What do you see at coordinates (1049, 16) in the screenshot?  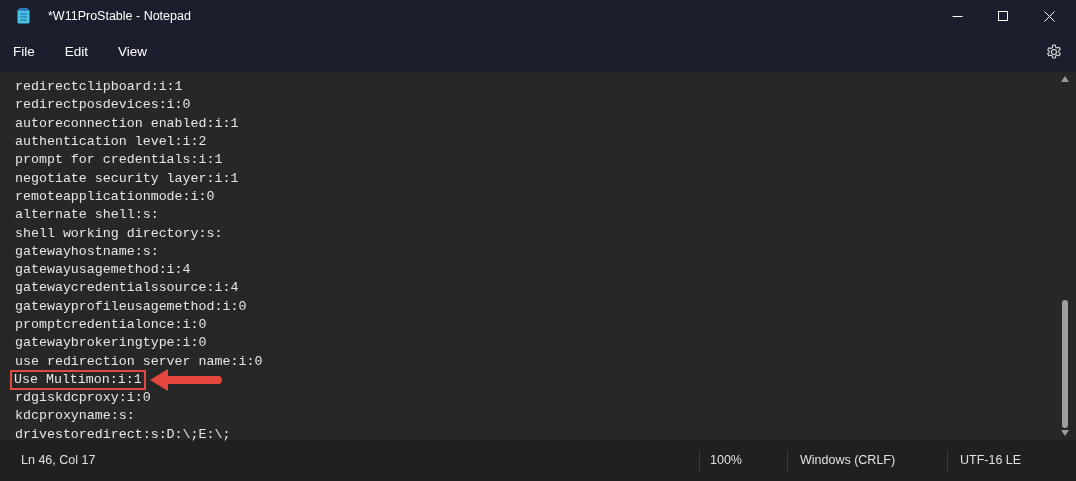 I see `close-icon` at bounding box center [1049, 16].